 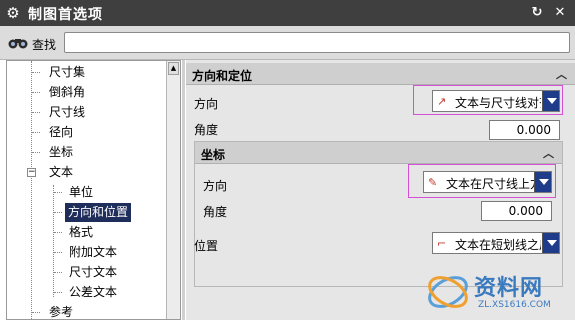 I want to click on watermark-brand: 资料网, so click(x=509, y=288).